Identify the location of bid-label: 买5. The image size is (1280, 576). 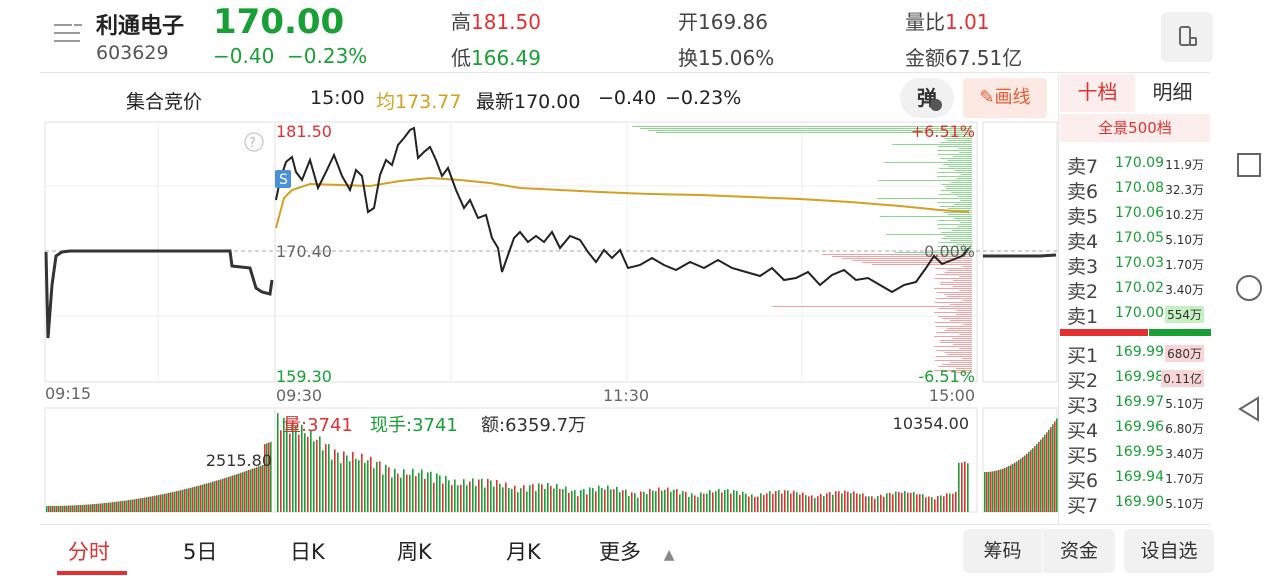
(1083, 456).